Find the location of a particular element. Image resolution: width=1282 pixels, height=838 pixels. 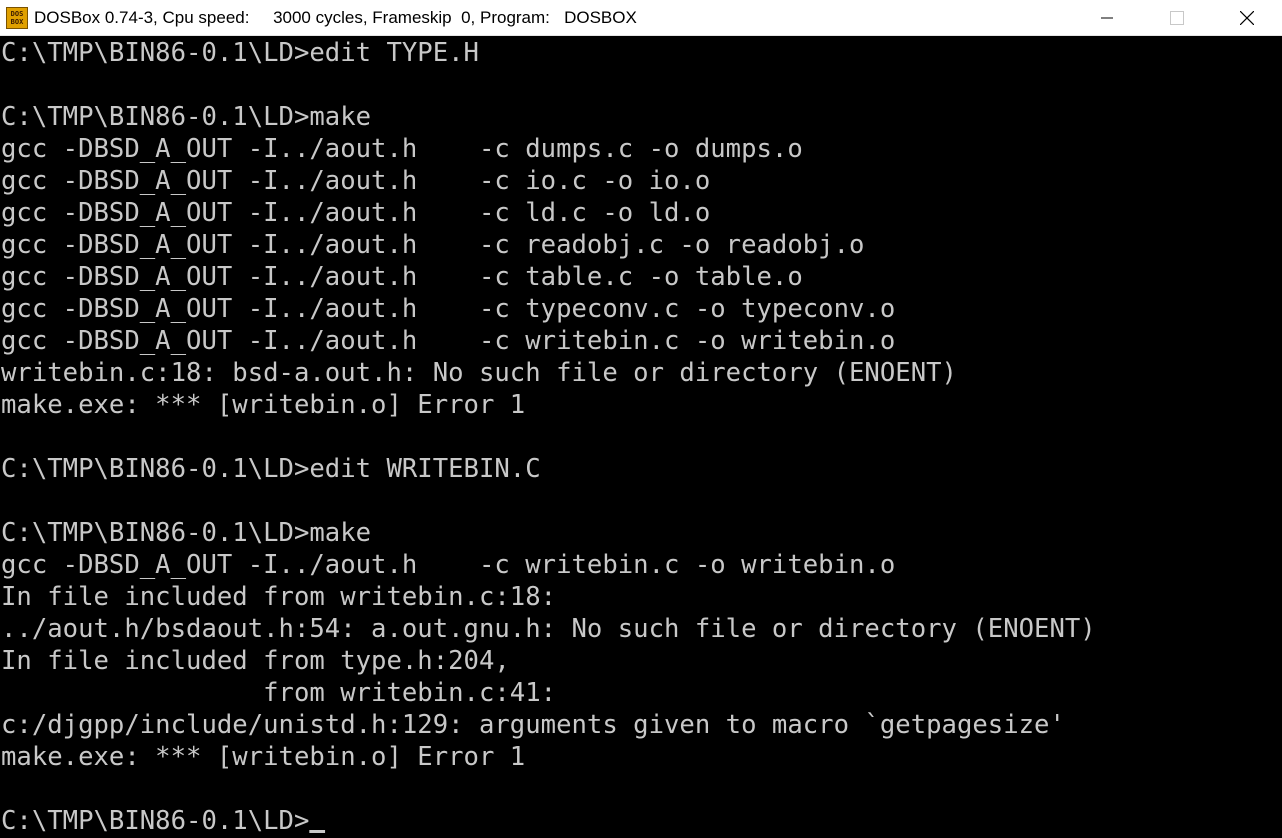

prompt-line: C:\TMP\BIN86-0.1\LD> is located at coordinates (632, 821).